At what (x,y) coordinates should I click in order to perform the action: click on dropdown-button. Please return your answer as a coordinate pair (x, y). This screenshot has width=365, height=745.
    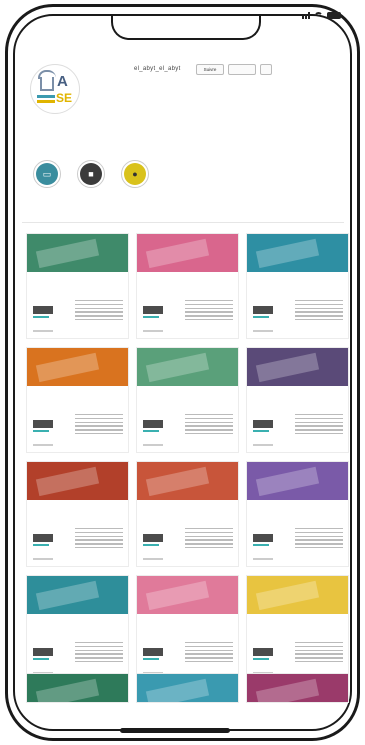
    Looking at the image, I should click on (266, 69).